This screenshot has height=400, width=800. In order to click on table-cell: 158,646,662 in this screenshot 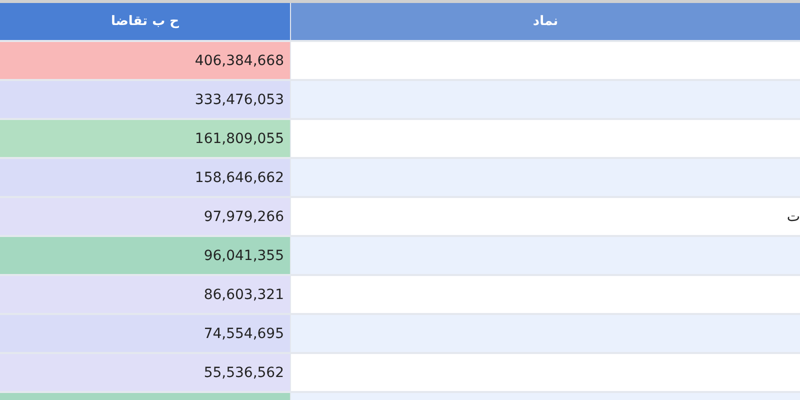, I will do `click(145, 177)`.